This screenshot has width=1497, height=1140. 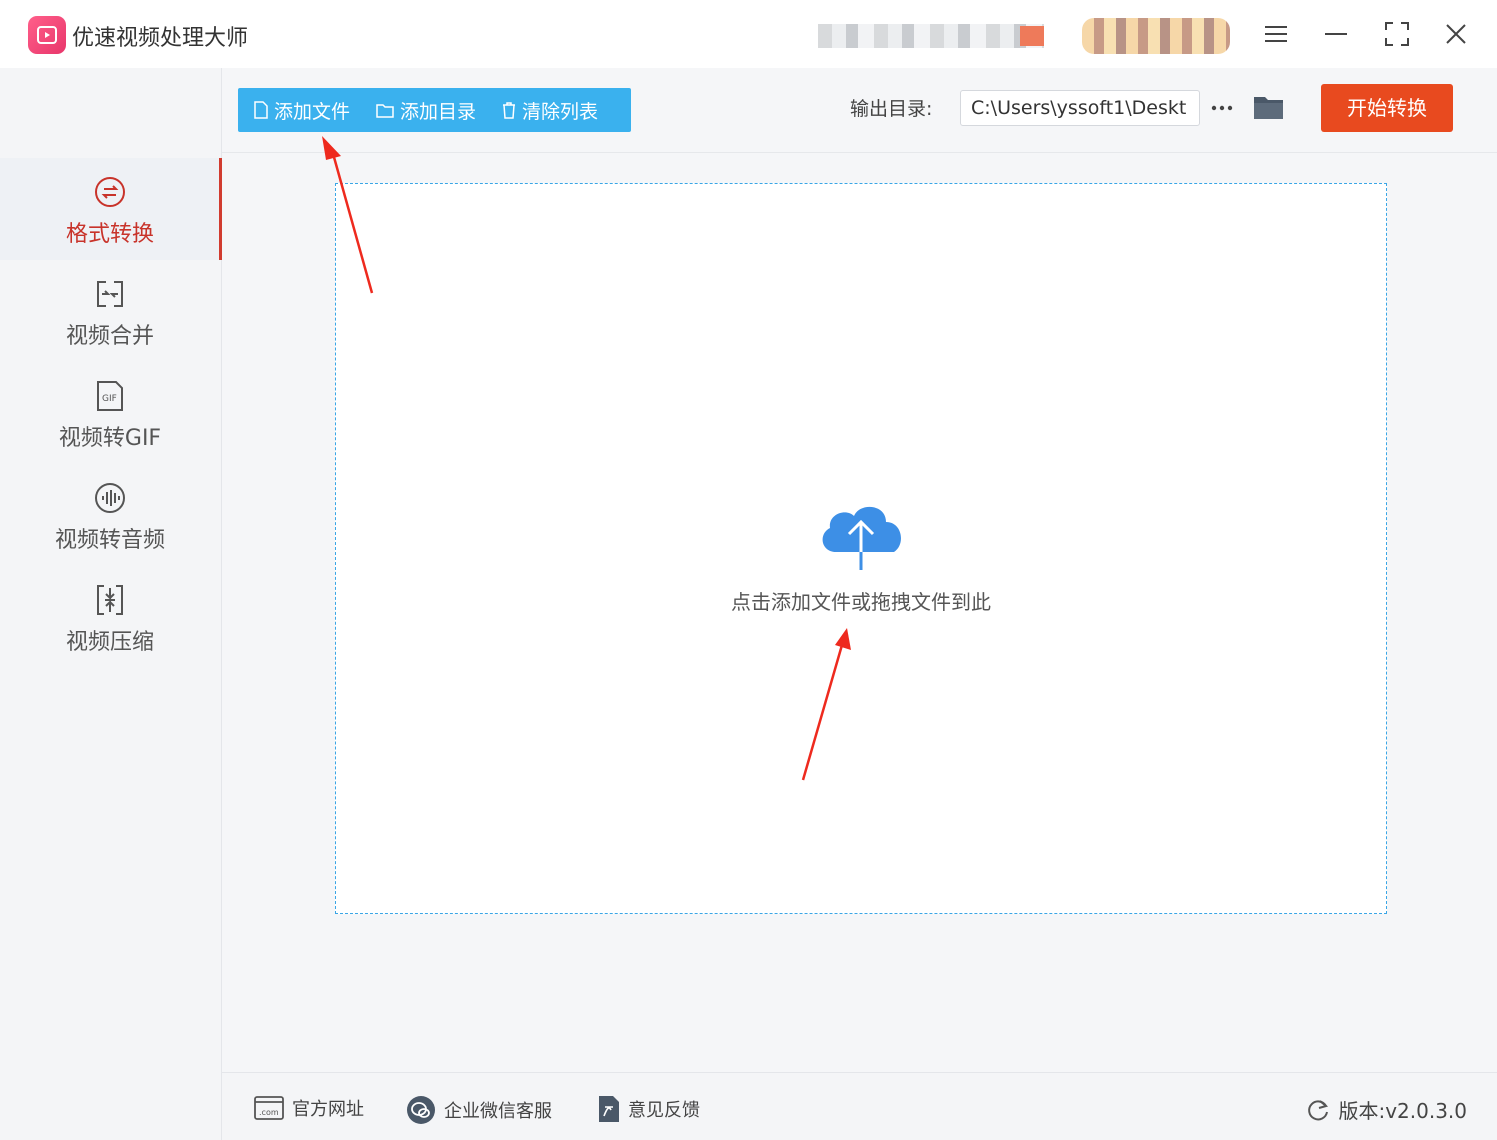 I want to click on convert-circle-icon, so click(x=110, y=192).